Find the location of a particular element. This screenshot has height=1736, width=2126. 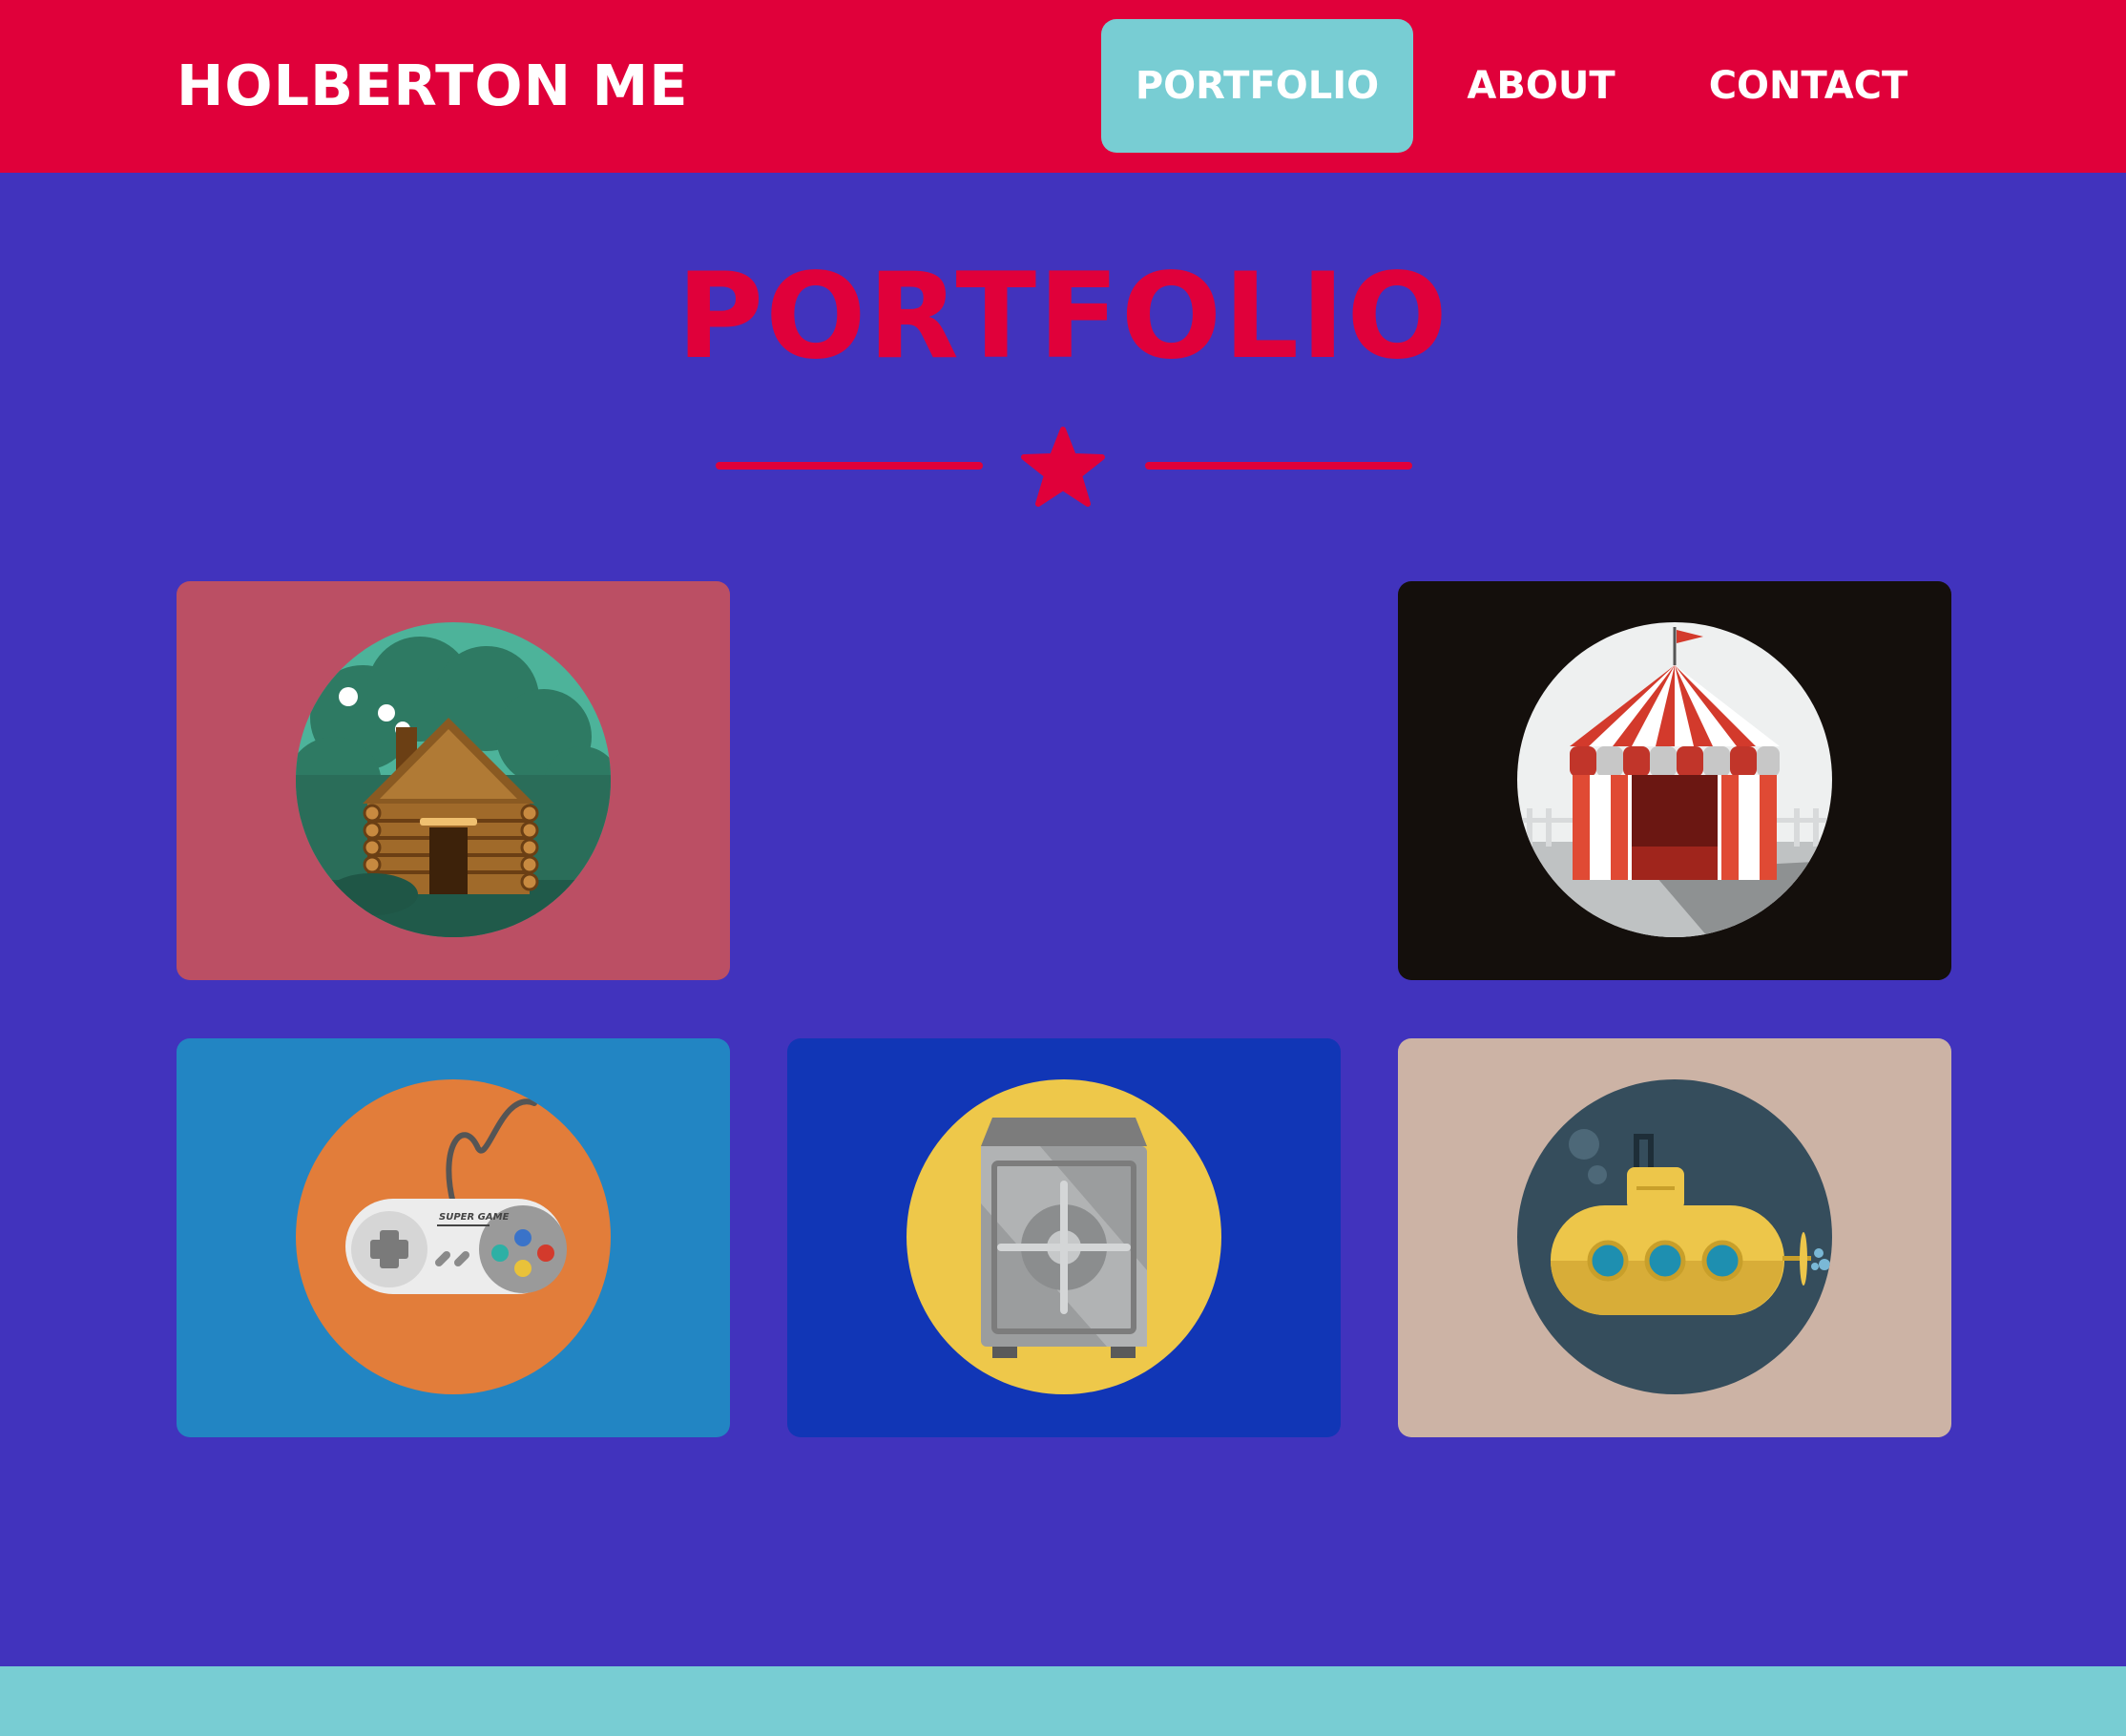

portfolio-card-circus-tent is located at coordinates (1674, 780).